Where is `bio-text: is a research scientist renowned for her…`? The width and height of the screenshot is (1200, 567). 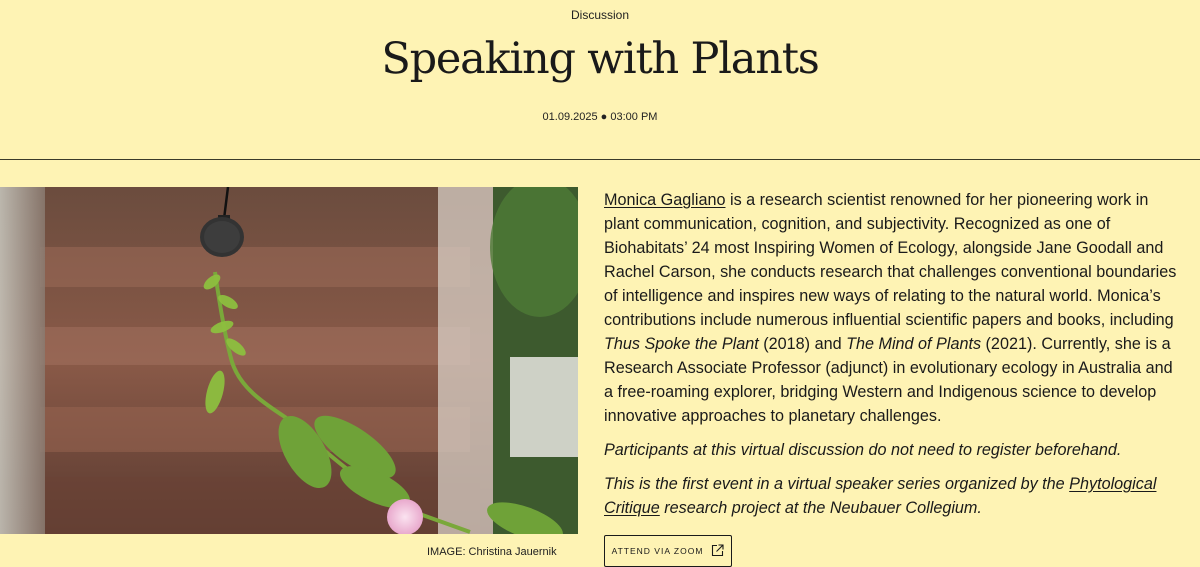 bio-text: is a research scientist renowned for her… is located at coordinates (890, 260).